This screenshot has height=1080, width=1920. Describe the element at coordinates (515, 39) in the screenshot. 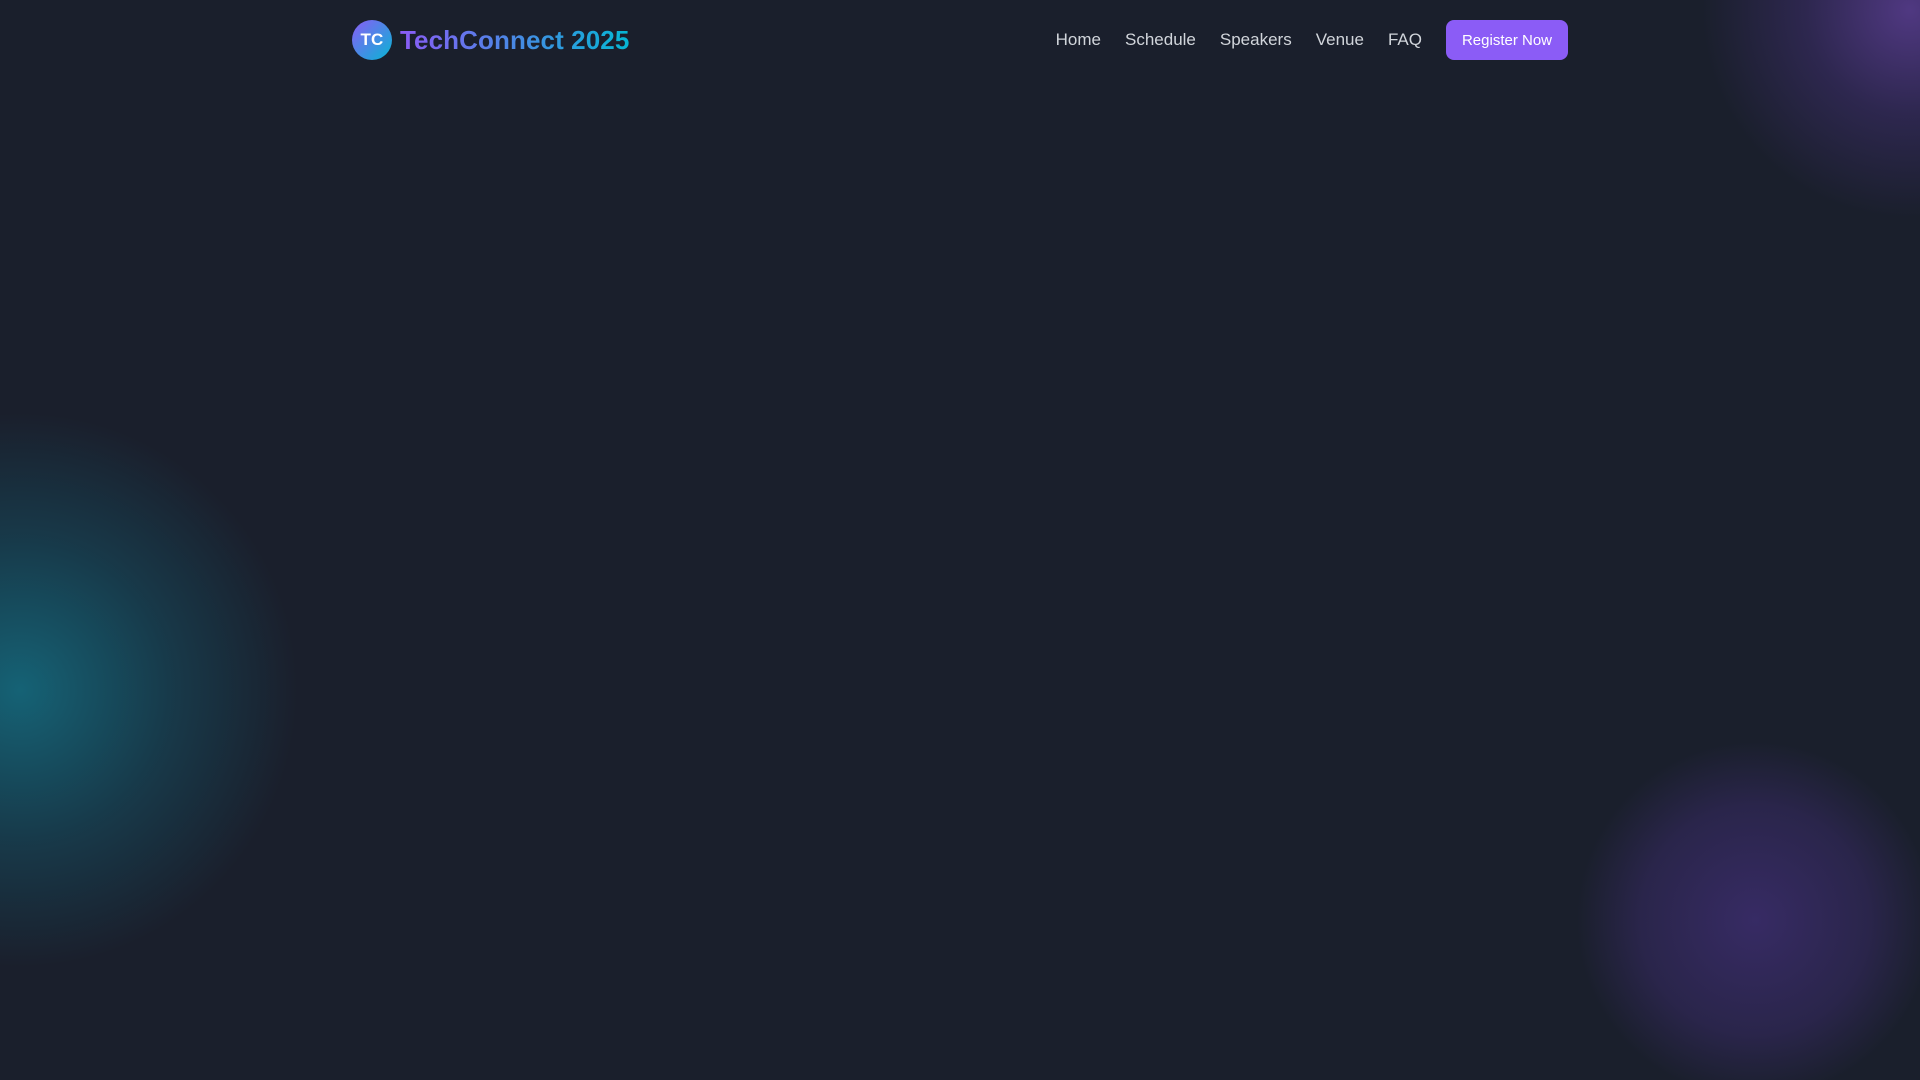

I see `brand-name: TechConnect 2025` at that location.